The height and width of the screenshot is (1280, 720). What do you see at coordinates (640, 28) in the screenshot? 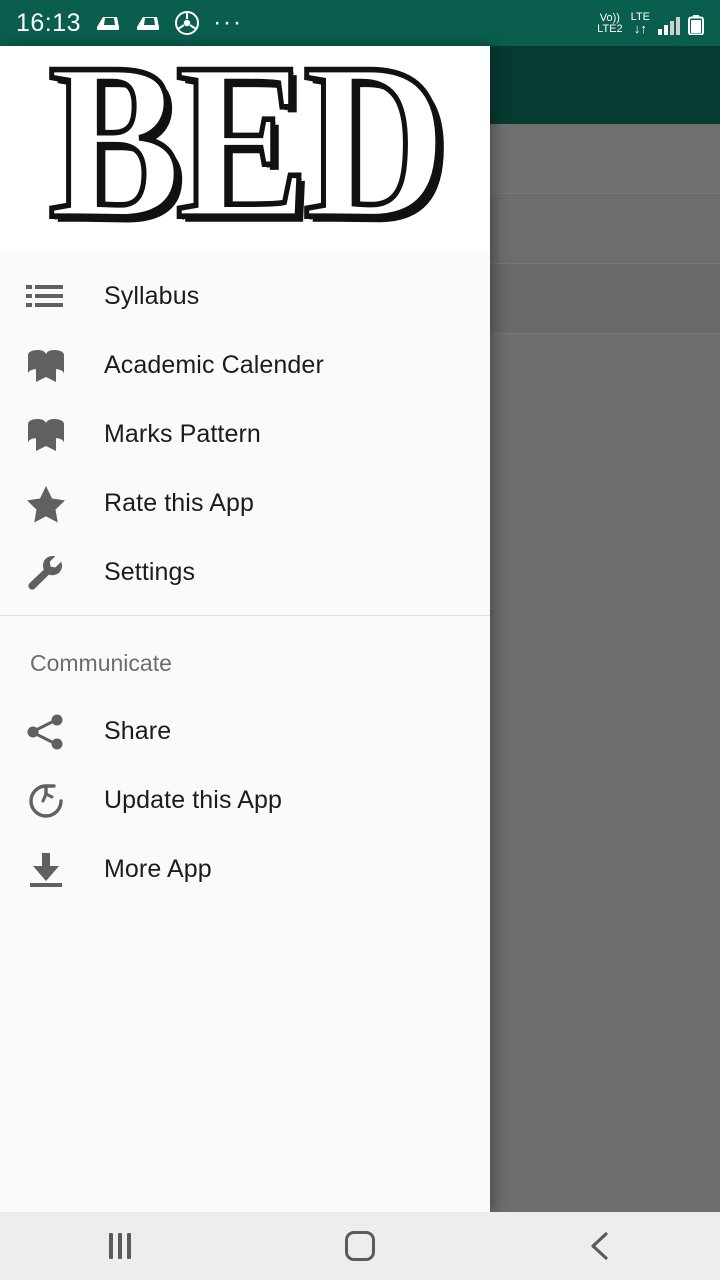
I see `data-transfer-icon: ↓↑` at bounding box center [640, 28].